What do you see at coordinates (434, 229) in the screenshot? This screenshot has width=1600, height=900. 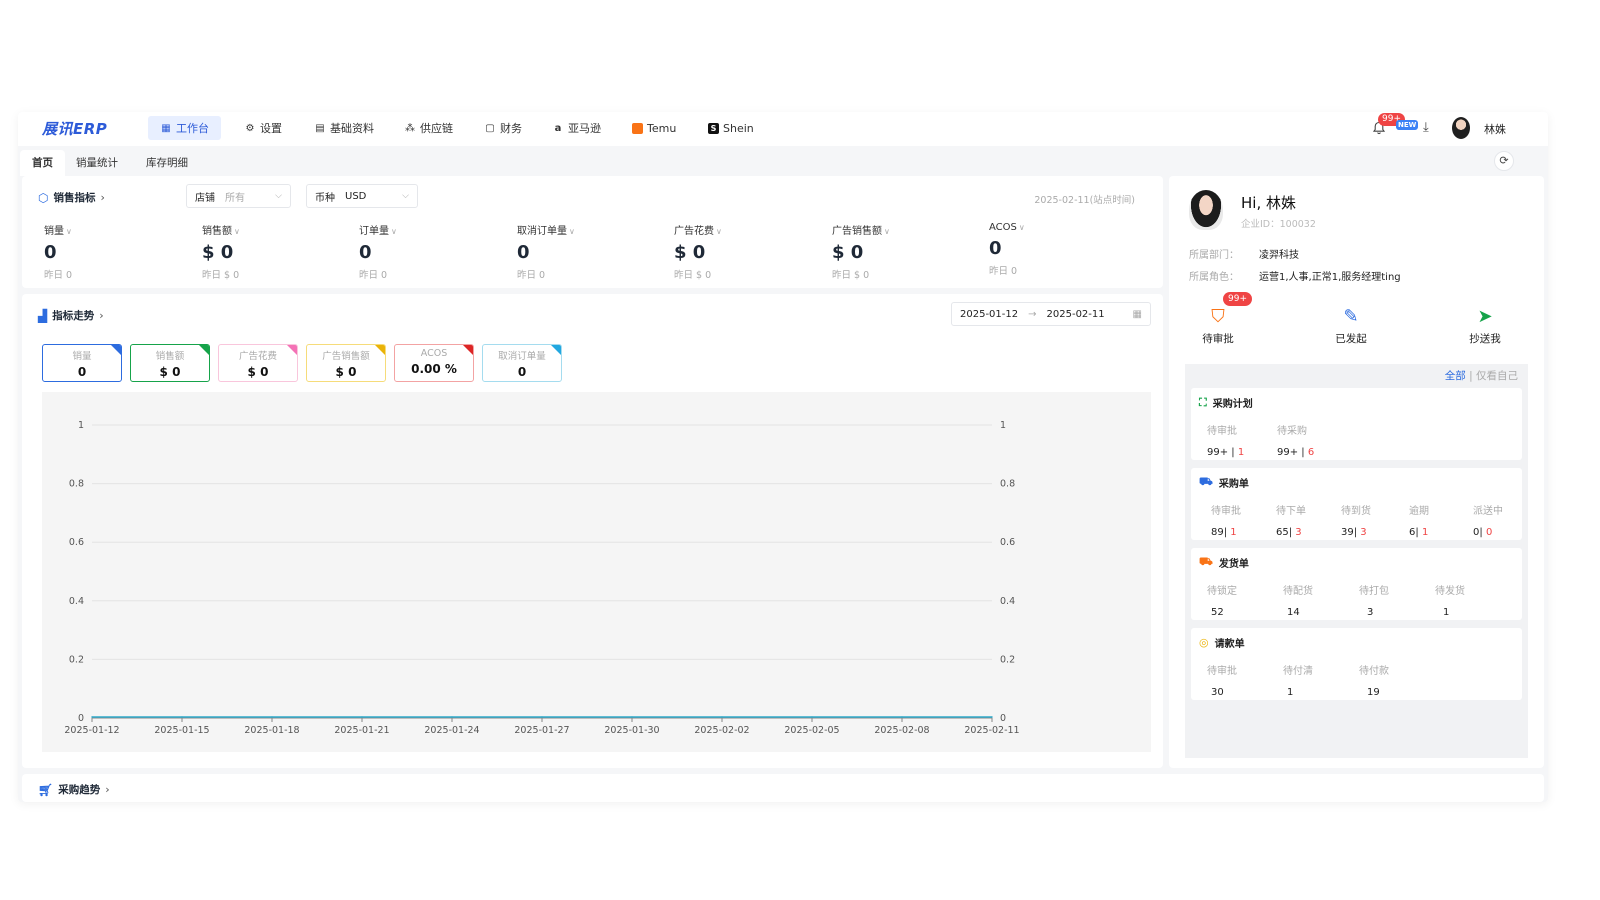 I see `metric-label: 订单量 ∨` at bounding box center [434, 229].